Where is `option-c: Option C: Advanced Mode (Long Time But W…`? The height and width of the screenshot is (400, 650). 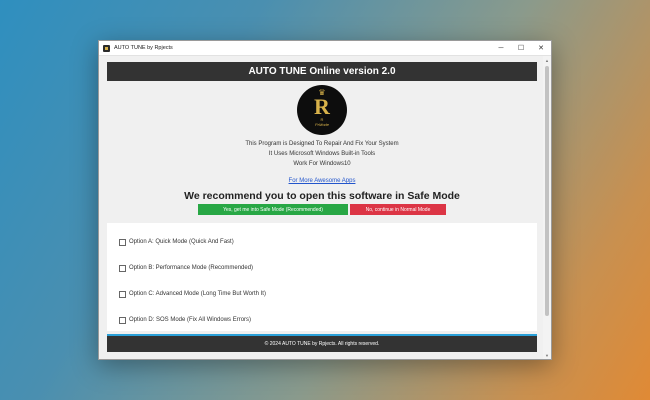 option-c: Option C: Advanced Mode (Long Time But W… is located at coordinates (328, 294).